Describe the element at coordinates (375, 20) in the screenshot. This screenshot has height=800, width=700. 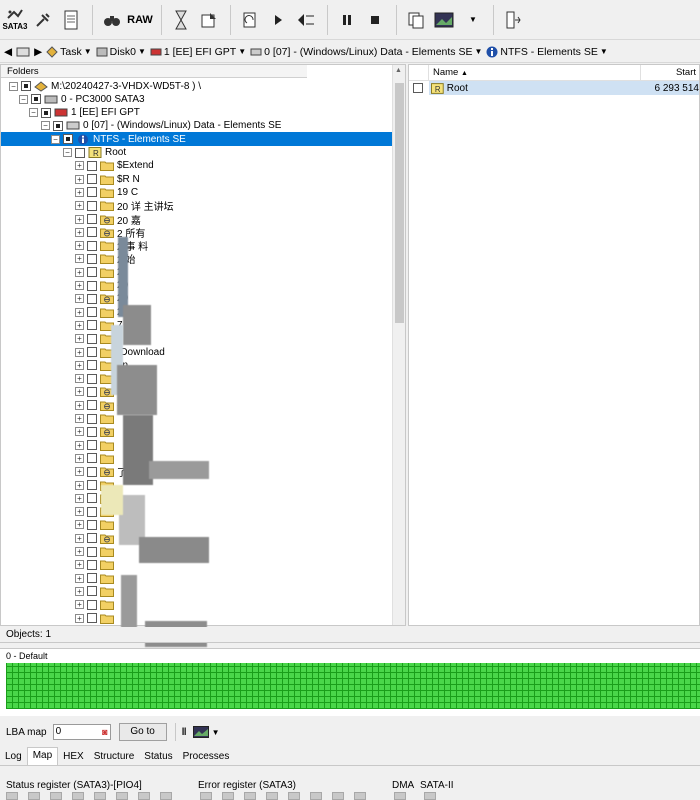
I see `stop-button` at that location.